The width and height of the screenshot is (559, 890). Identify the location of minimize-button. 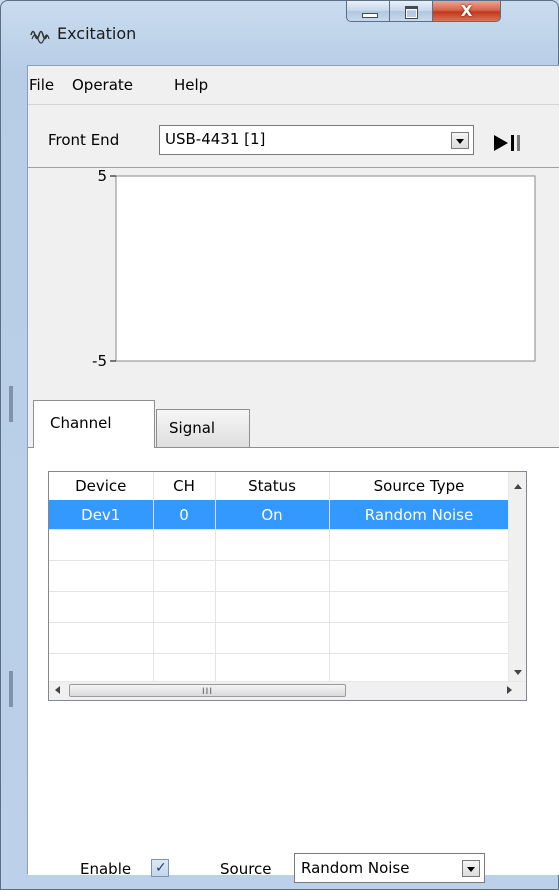
(368, 11).